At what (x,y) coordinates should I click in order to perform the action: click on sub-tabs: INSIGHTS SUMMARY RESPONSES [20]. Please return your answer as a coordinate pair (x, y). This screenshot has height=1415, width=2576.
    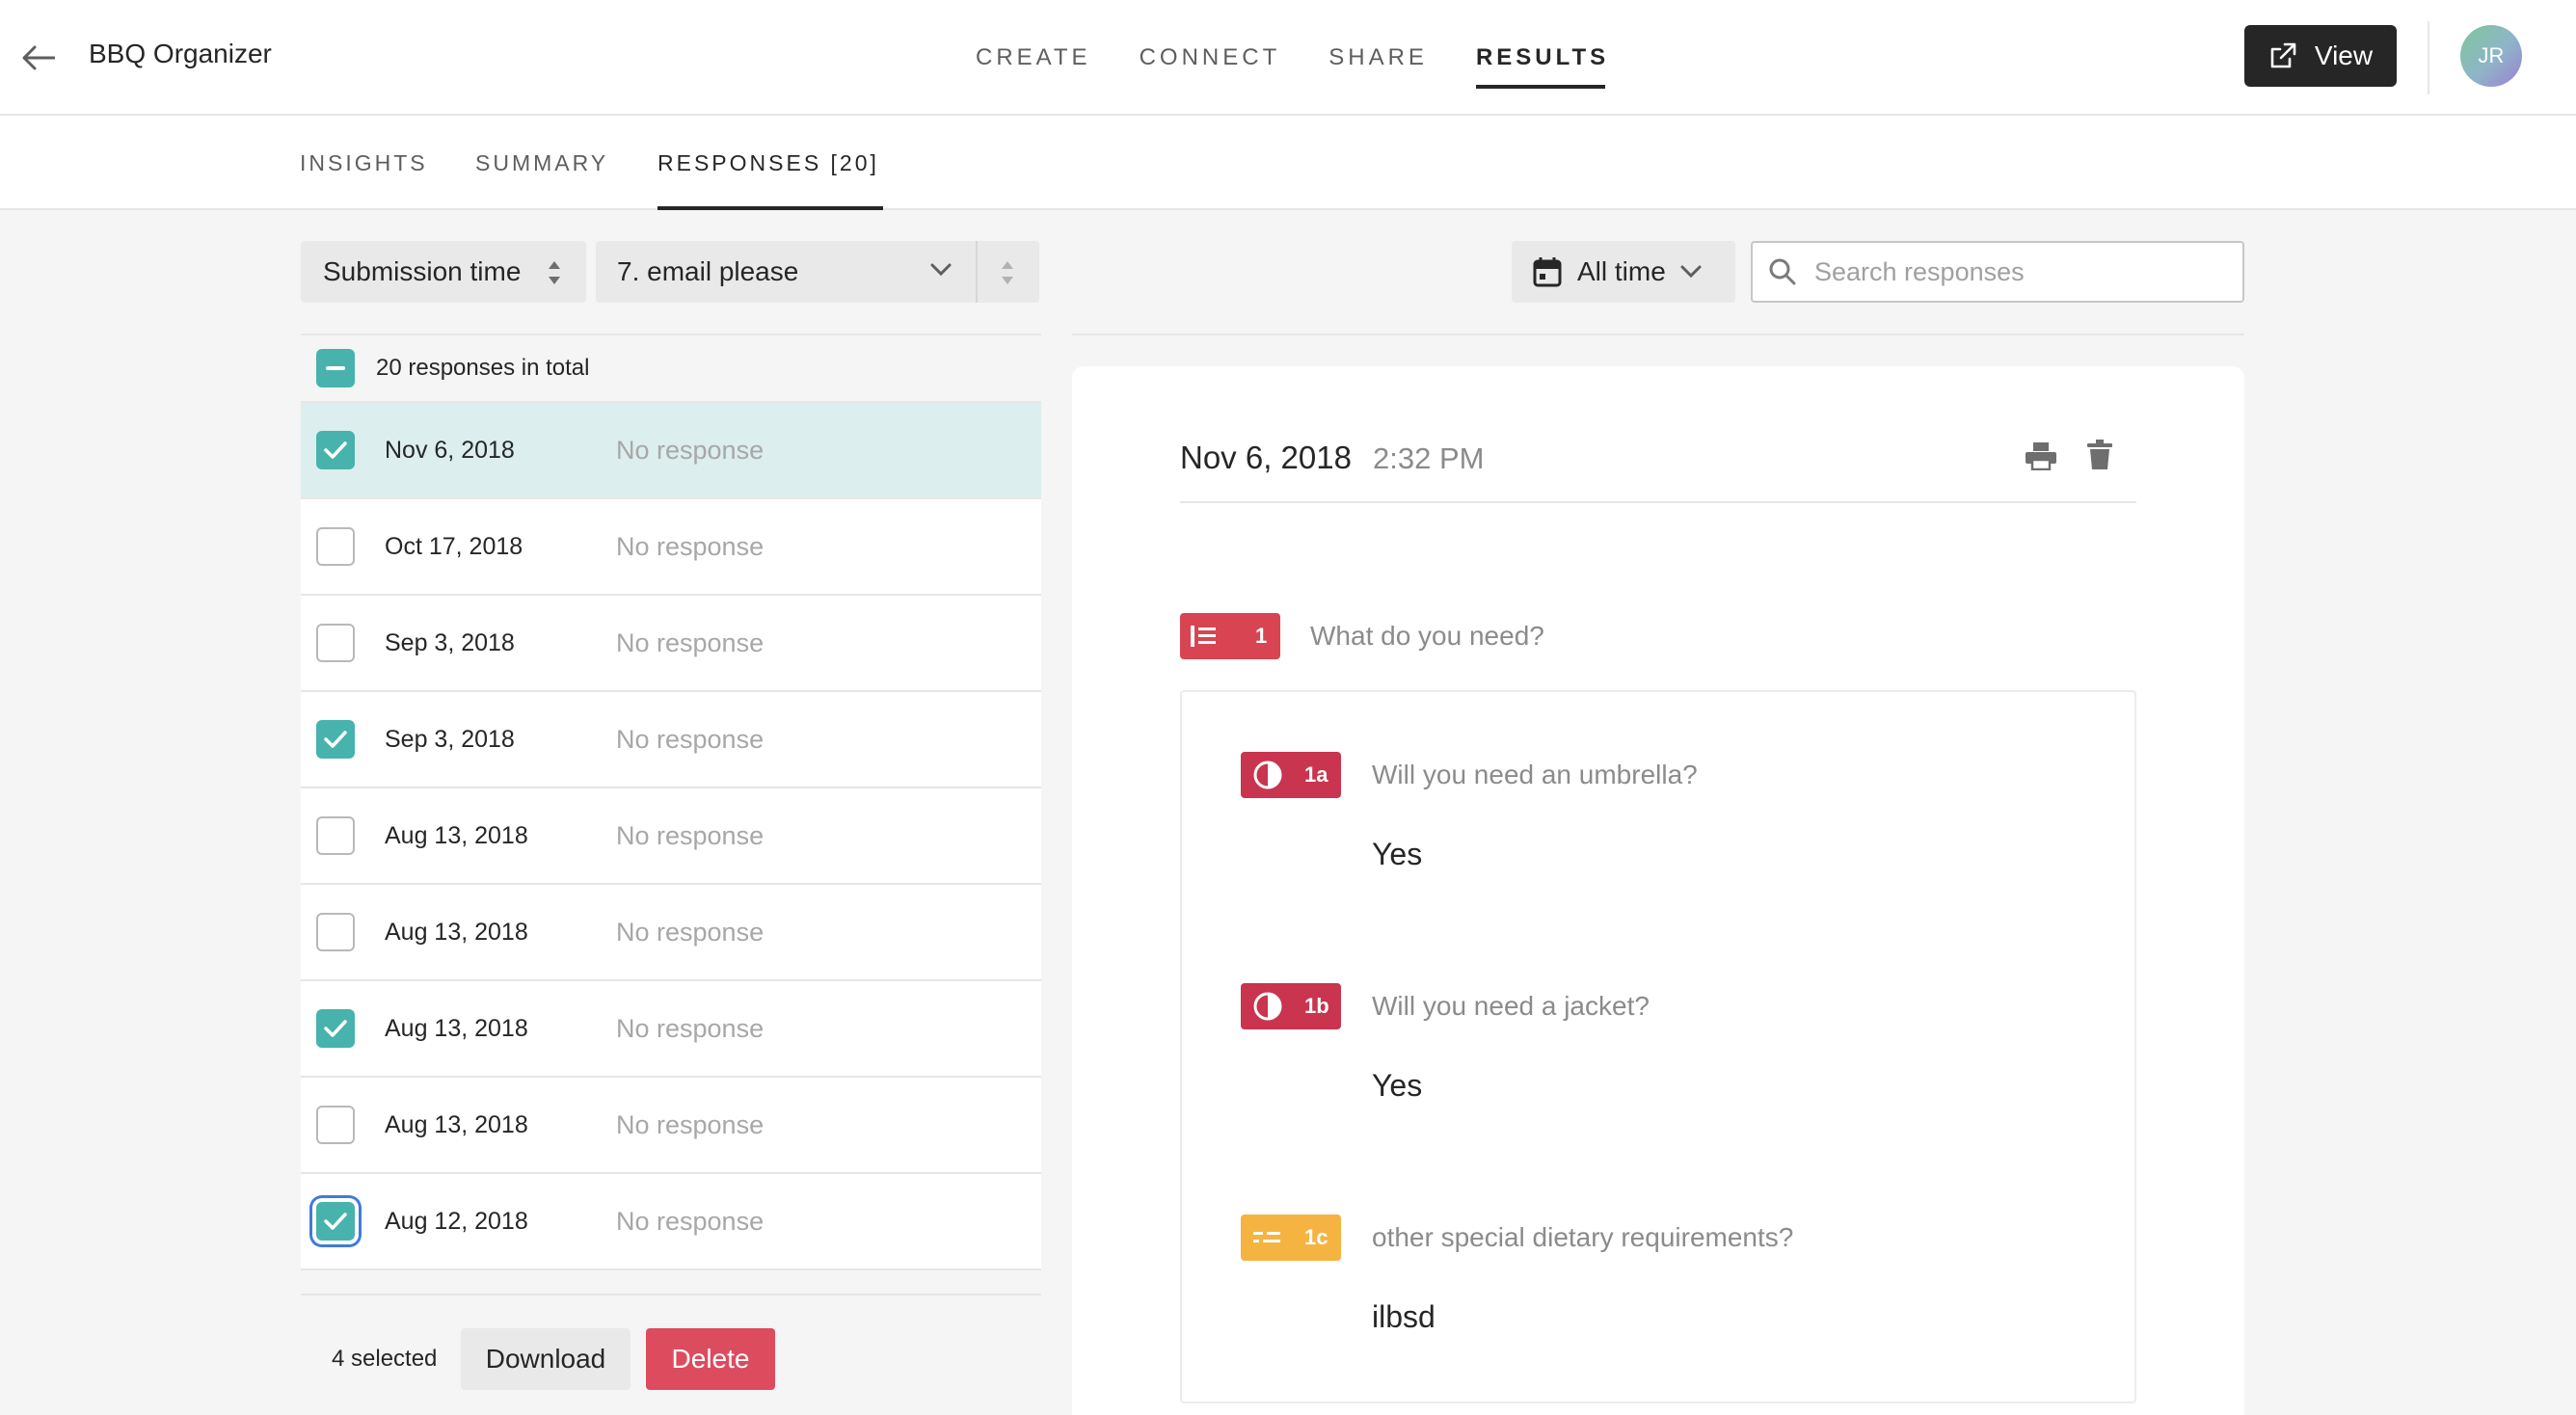
    Looking at the image, I should click on (1288, 163).